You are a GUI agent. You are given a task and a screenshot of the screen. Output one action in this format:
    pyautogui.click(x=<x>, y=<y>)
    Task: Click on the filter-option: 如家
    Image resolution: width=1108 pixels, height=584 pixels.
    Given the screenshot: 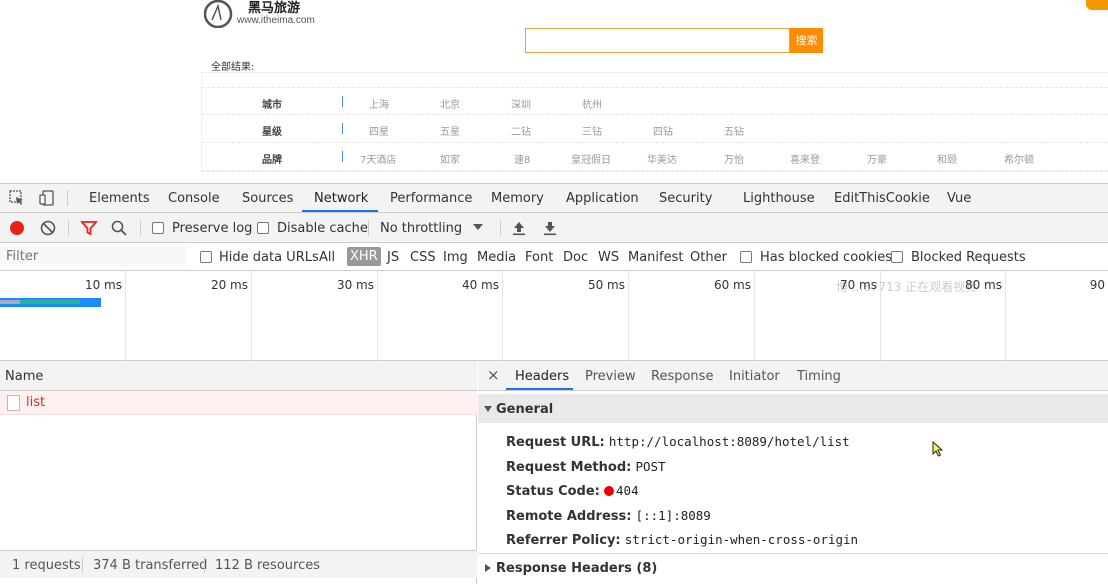 What is the action you would take?
    pyautogui.click(x=450, y=158)
    